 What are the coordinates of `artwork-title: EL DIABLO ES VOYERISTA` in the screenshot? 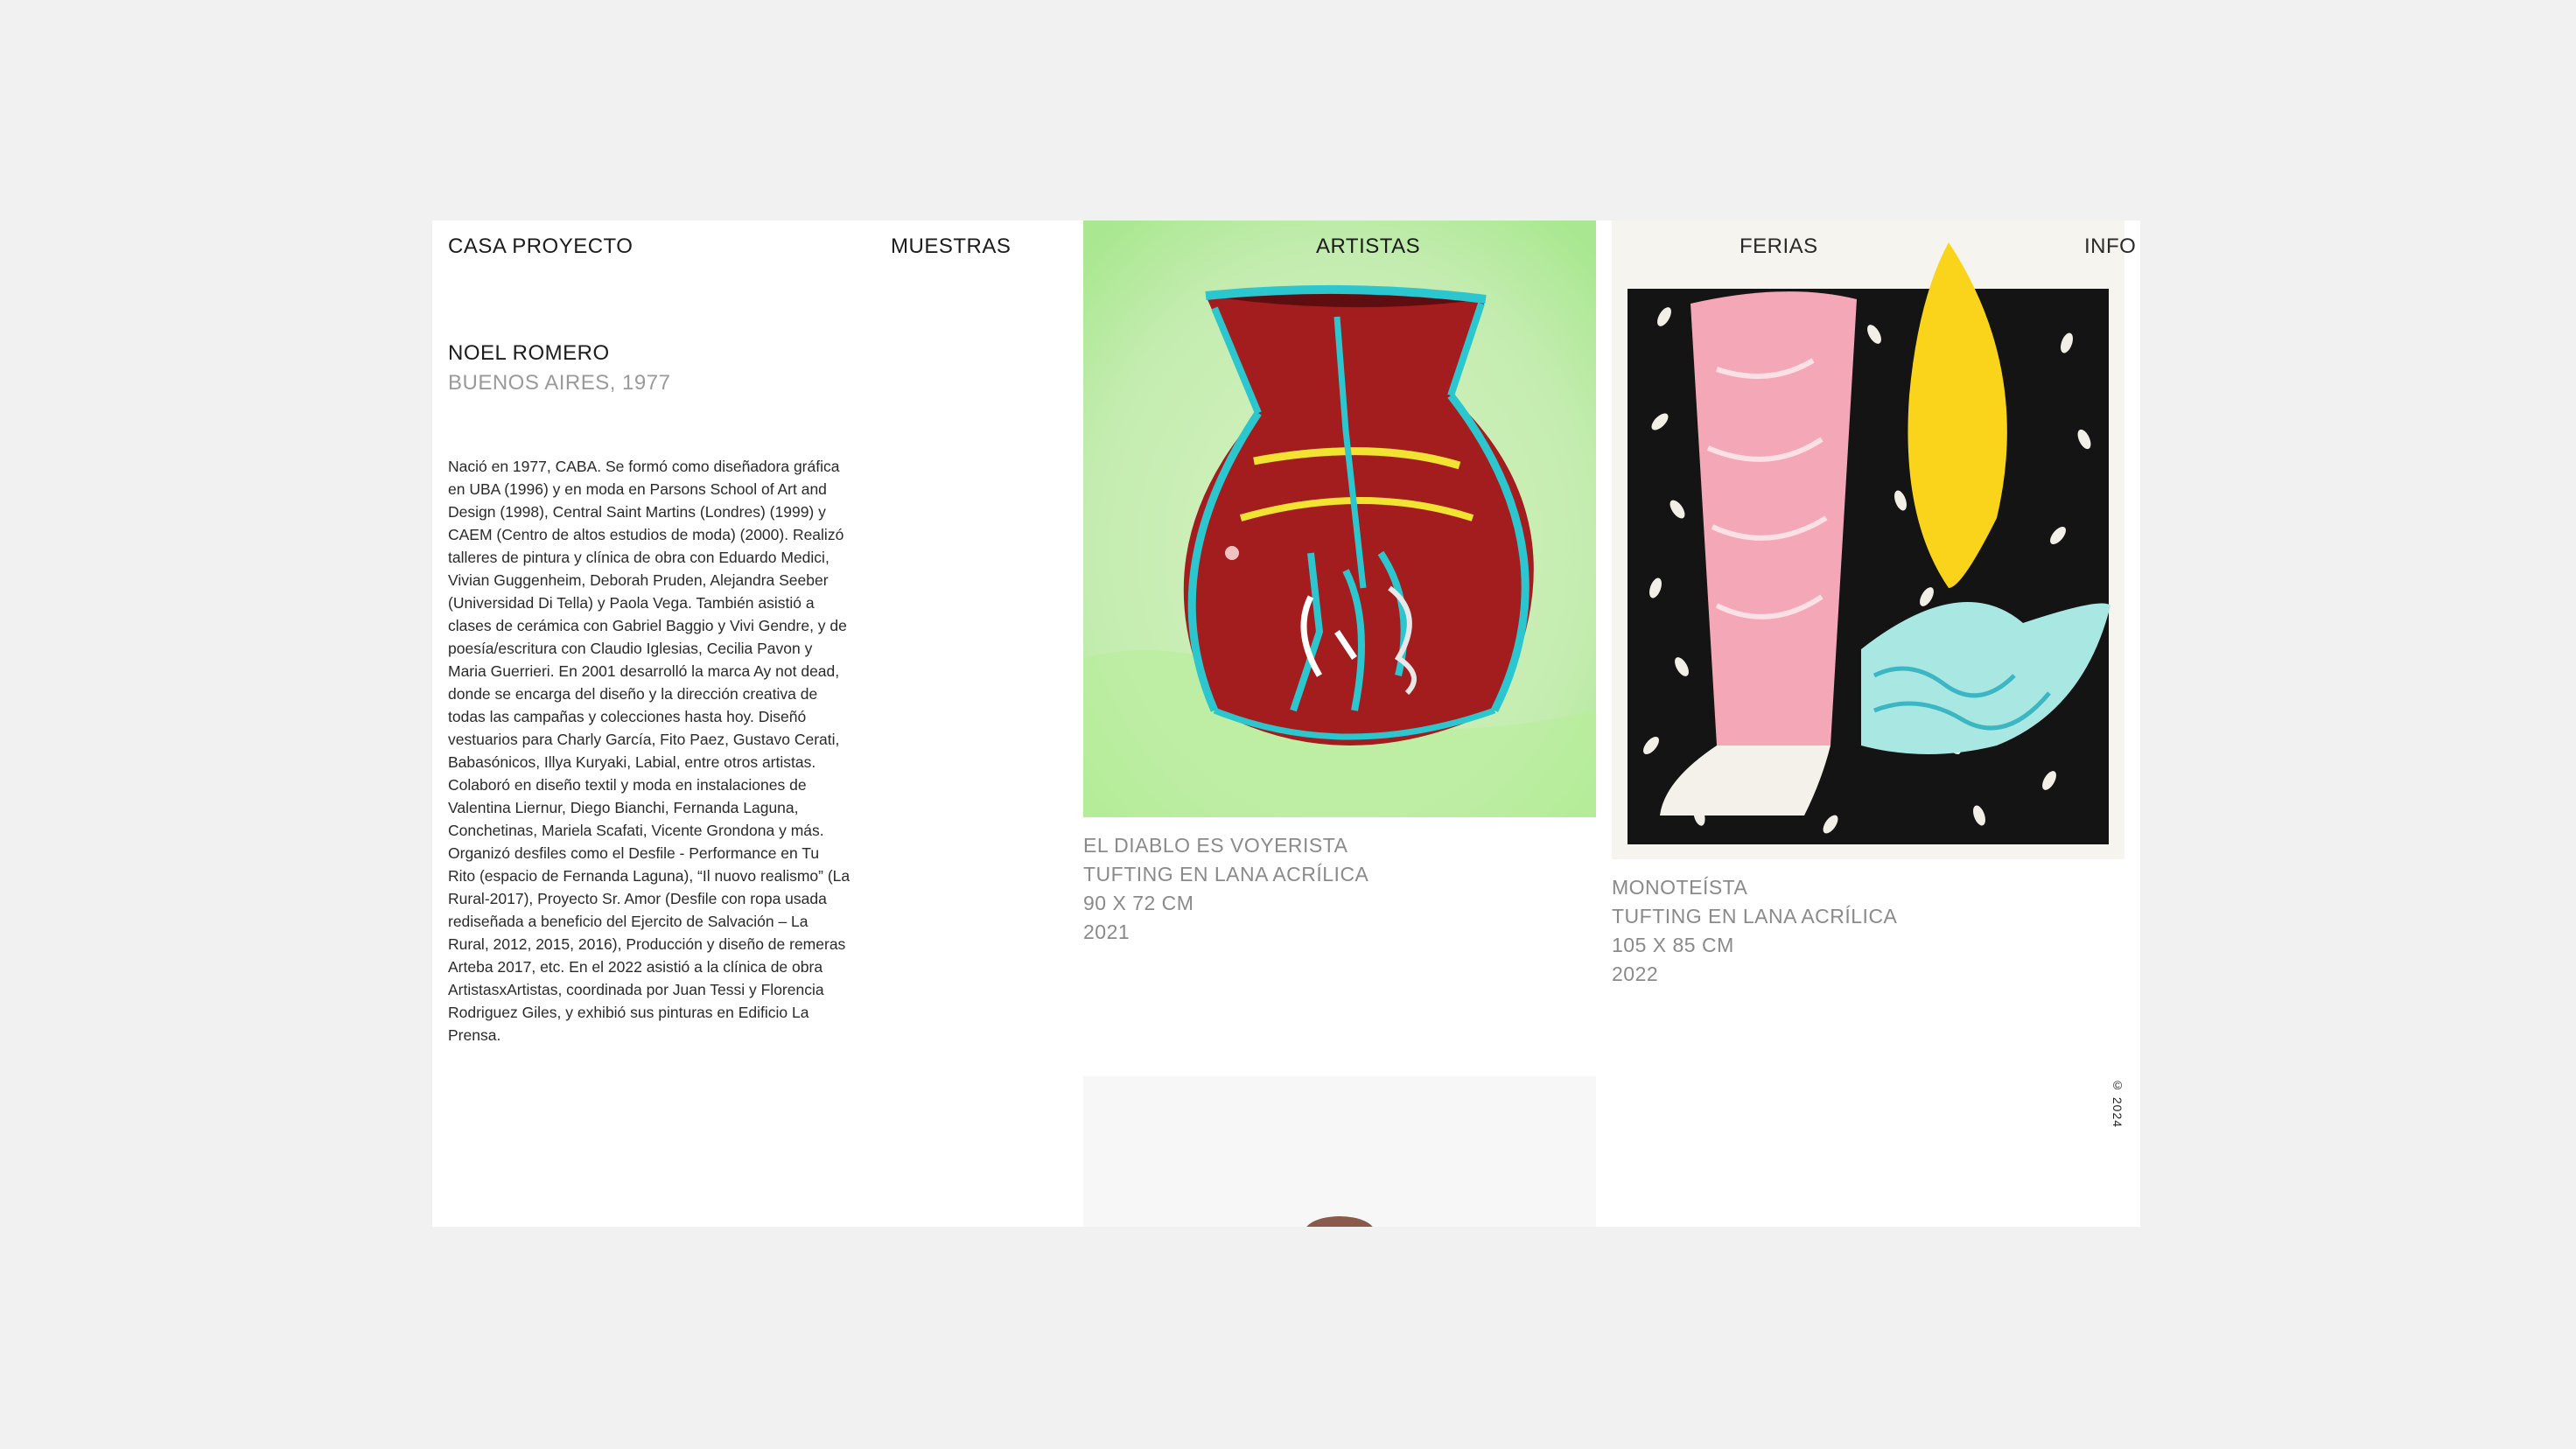 It's located at (1225, 845).